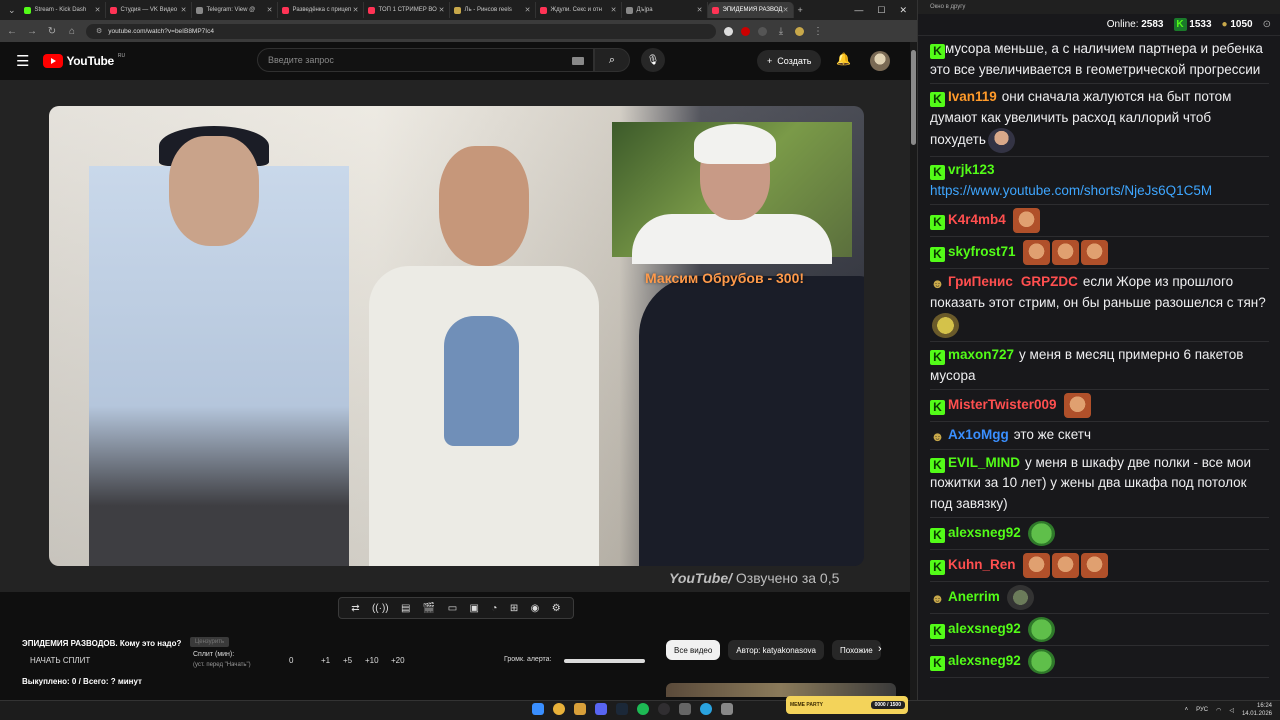 The image size is (1280, 720). Describe the element at coordinates (982, 251) in the screenshot. I see `chat-username: skyfrost71` at that location.